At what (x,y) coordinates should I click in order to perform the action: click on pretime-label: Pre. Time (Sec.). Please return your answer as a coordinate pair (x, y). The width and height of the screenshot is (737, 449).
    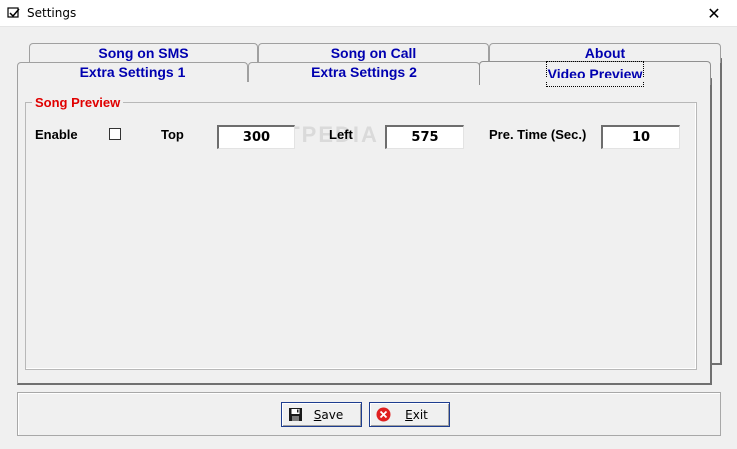
    Looking at the image, I should click on (538, 134).